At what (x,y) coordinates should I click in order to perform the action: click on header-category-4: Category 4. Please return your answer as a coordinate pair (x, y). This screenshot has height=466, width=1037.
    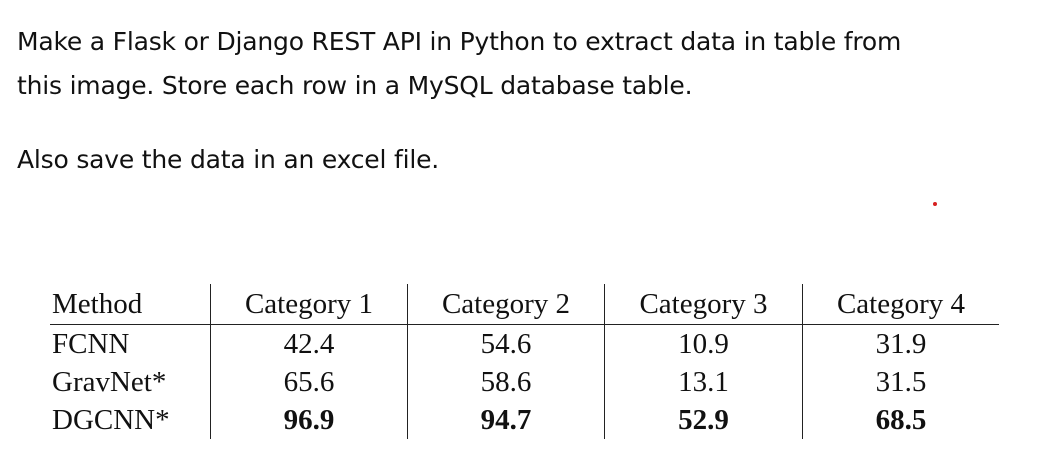
    Looking at the image, I should click on (900, 304).